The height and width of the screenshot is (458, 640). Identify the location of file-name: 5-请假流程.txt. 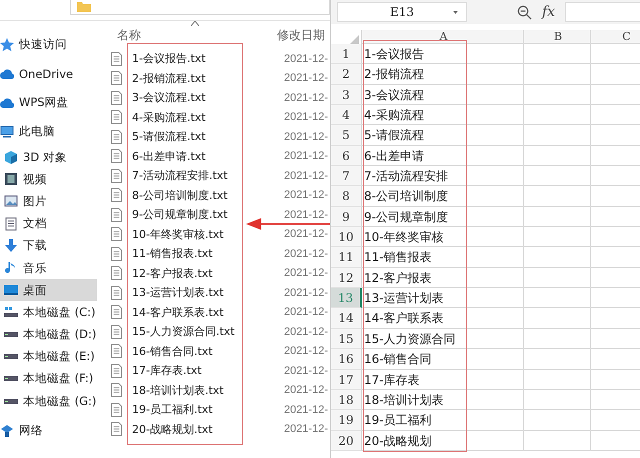
(169, 136).